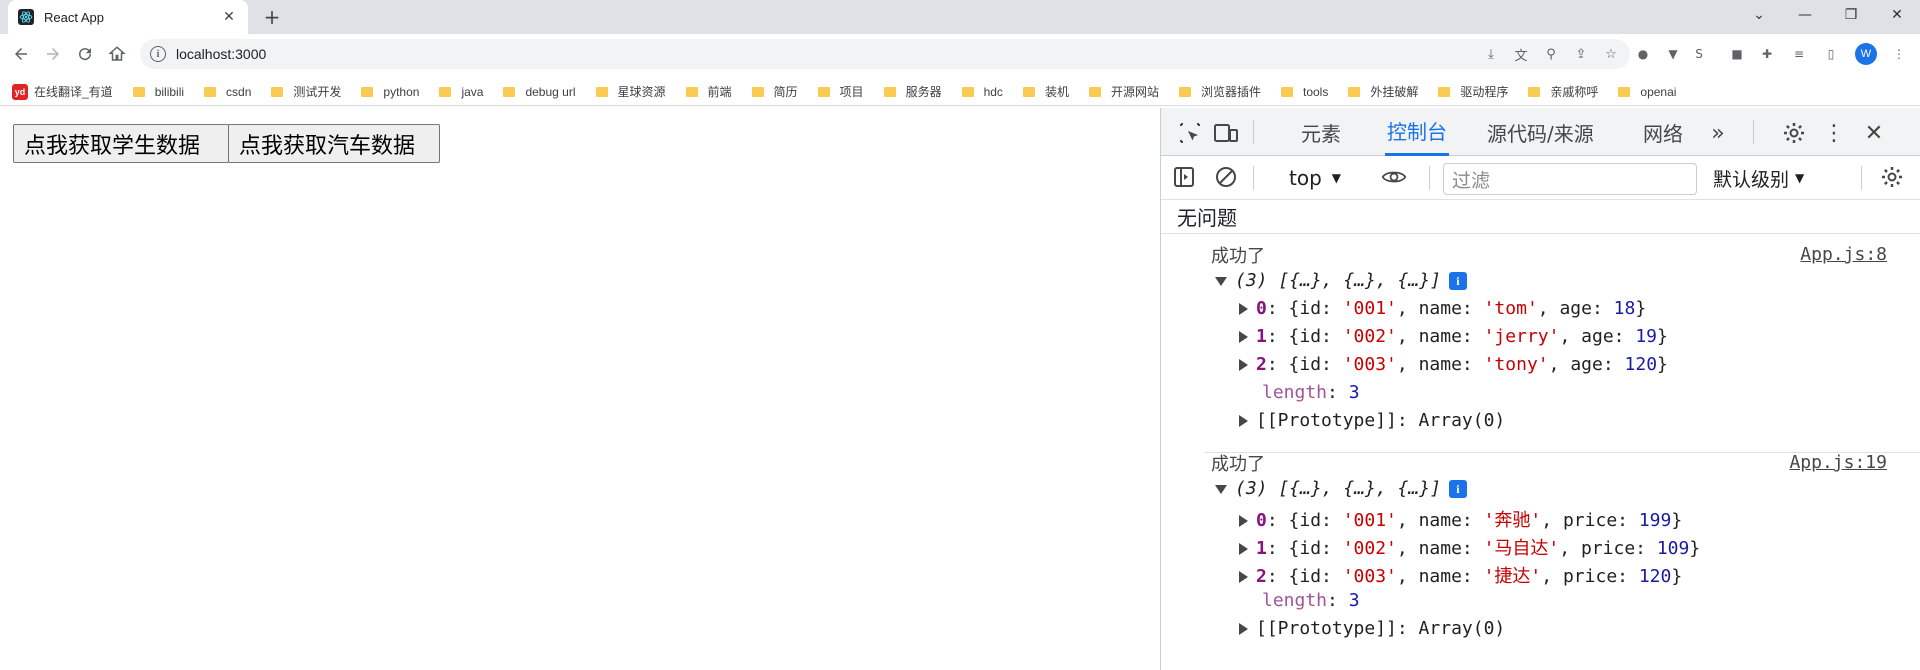 The width and height of the screenshot is (1920, 670). I want to click on bookmark-folder: 项目, so click(840, 91).